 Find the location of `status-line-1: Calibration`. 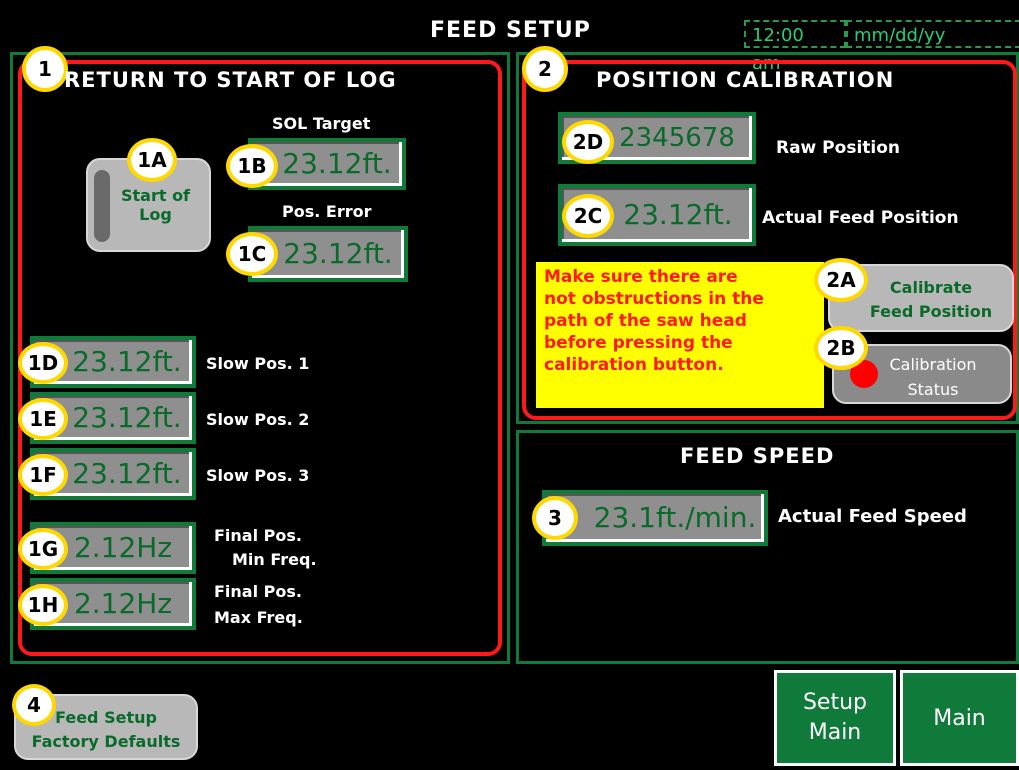

status-line-1: Calibration is located at coordinates (933, 364).